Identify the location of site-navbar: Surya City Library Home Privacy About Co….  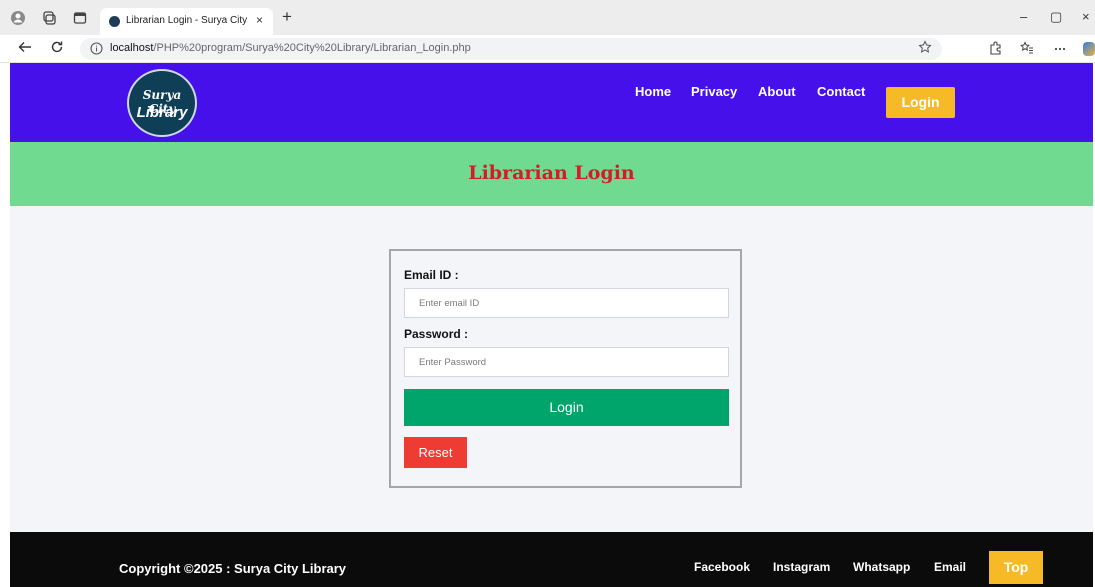
(551, 102).